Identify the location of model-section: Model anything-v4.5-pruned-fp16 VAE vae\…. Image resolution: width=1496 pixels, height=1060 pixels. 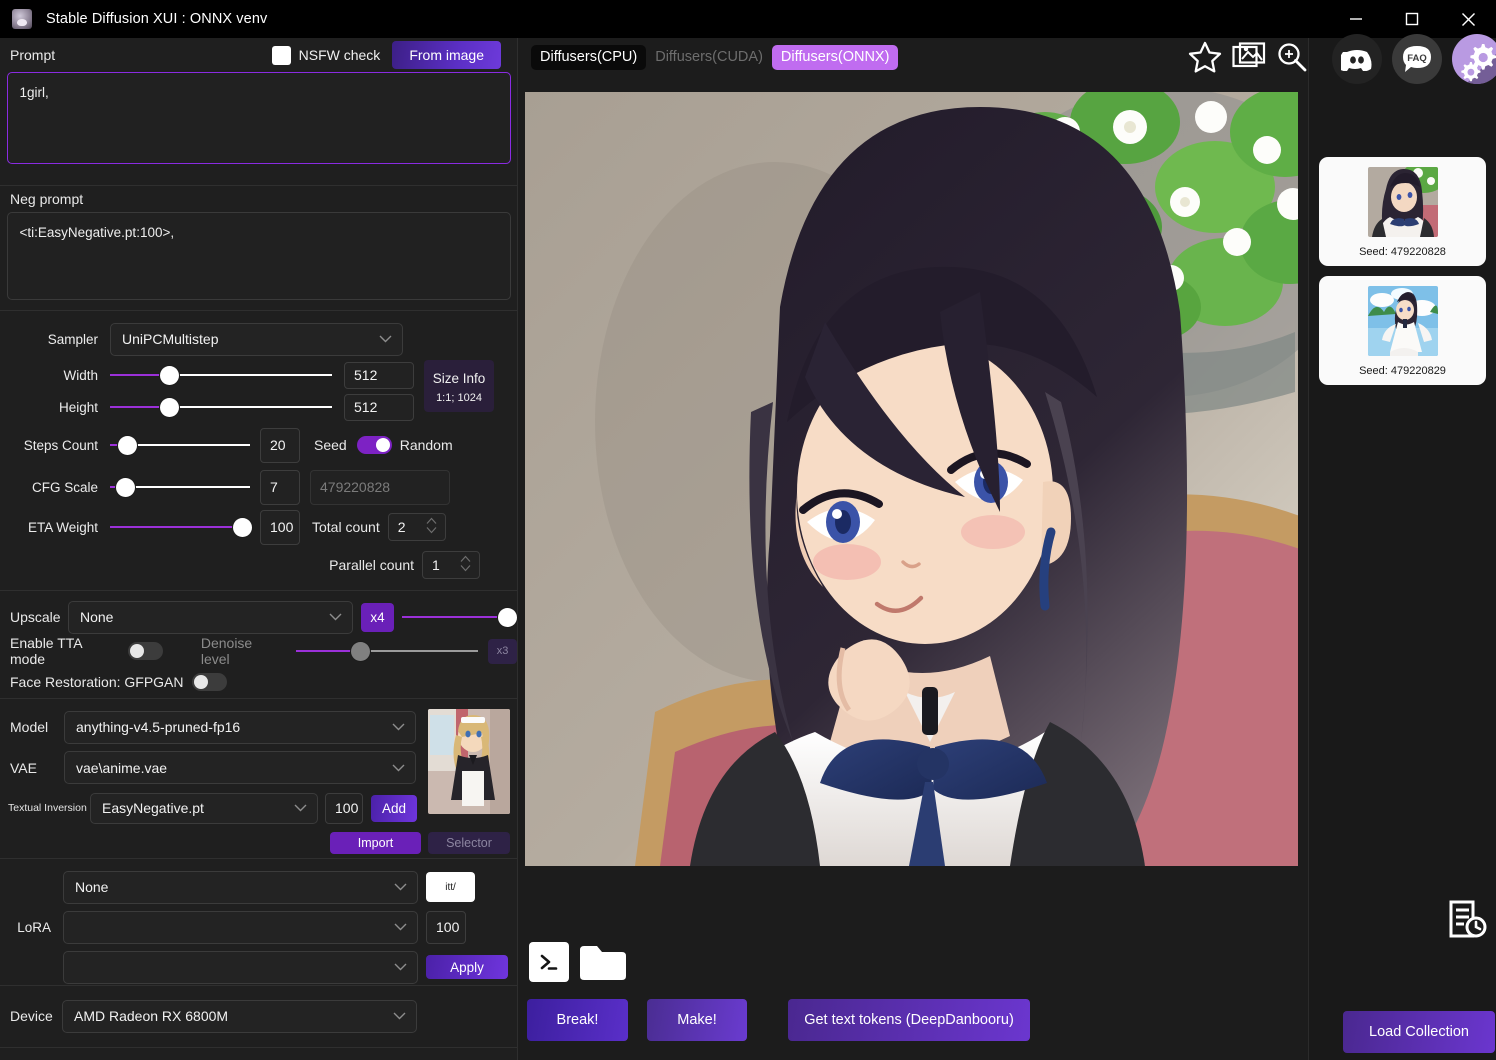
(258, 779).